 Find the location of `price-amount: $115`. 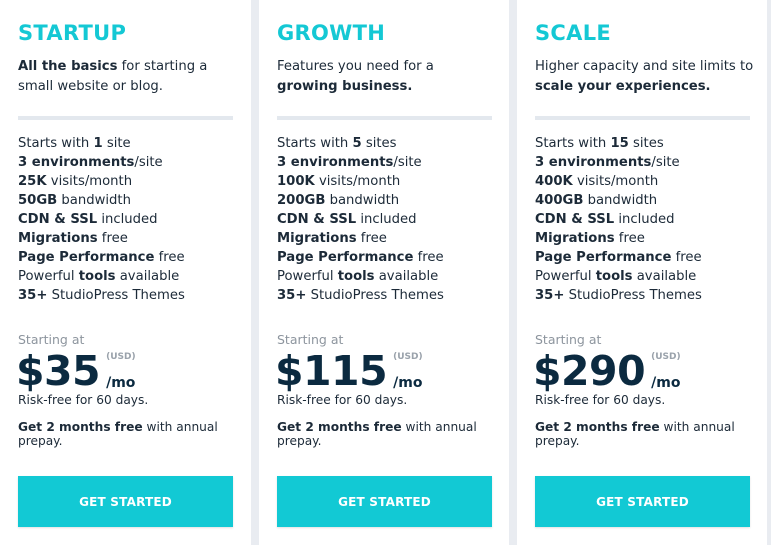

price-amount: $115 is located at coordinates (331, 371).